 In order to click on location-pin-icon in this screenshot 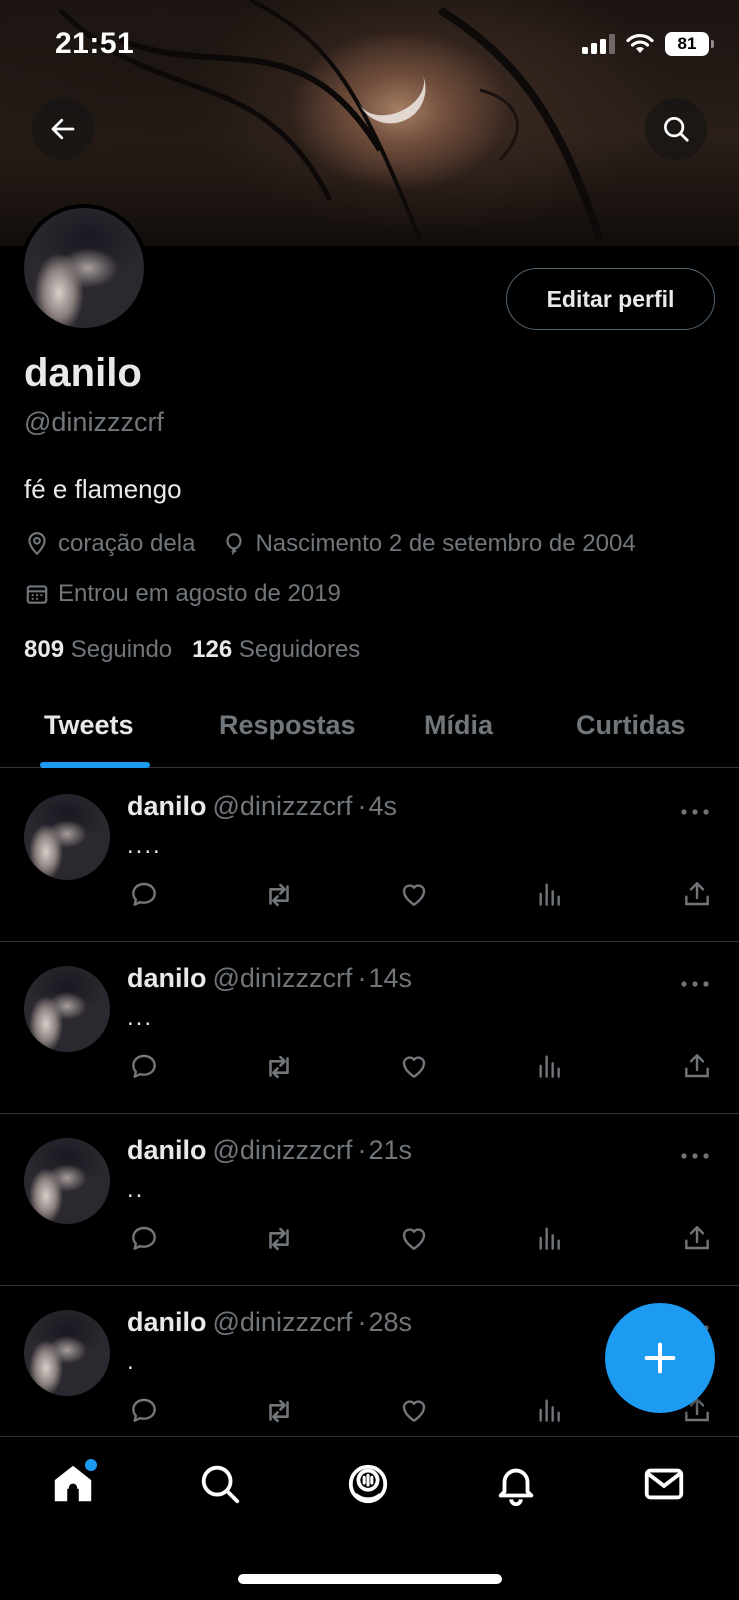, I will do `click(37, 544)`.